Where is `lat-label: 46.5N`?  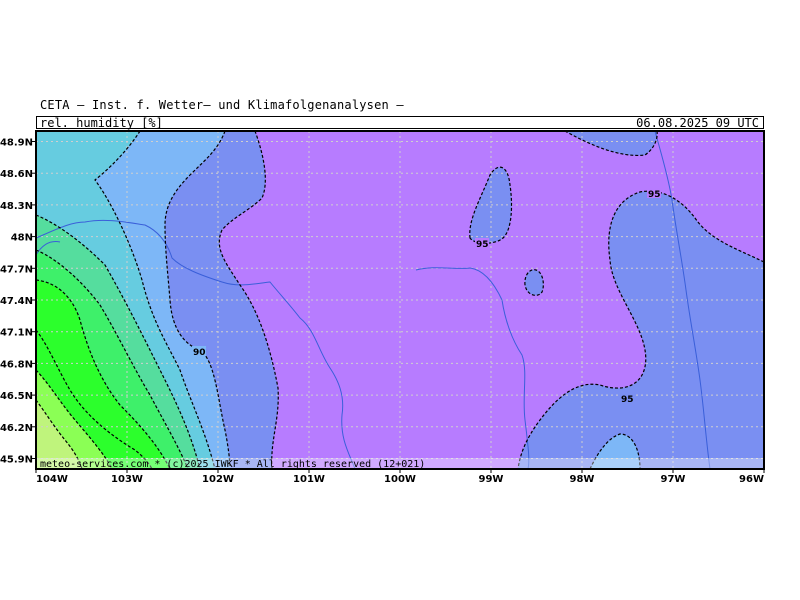
lat-label: 46.5N is located at coordinates (16, 396).